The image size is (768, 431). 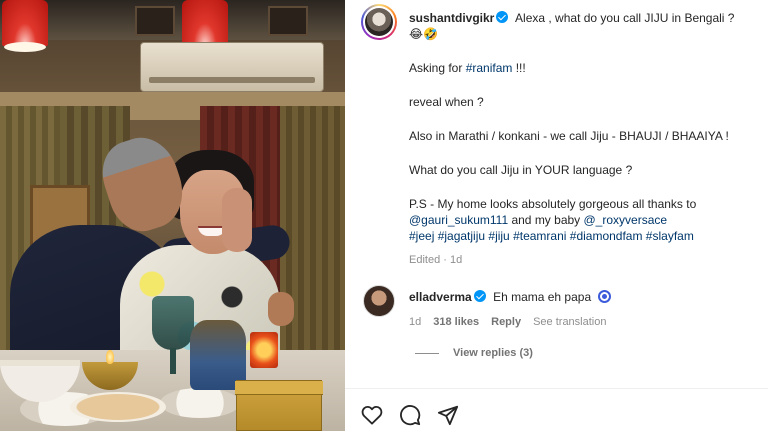 What do you see at coordinates (448, 415) in the screenshot?
I see `share-icon` at bounding box center [448, 415].